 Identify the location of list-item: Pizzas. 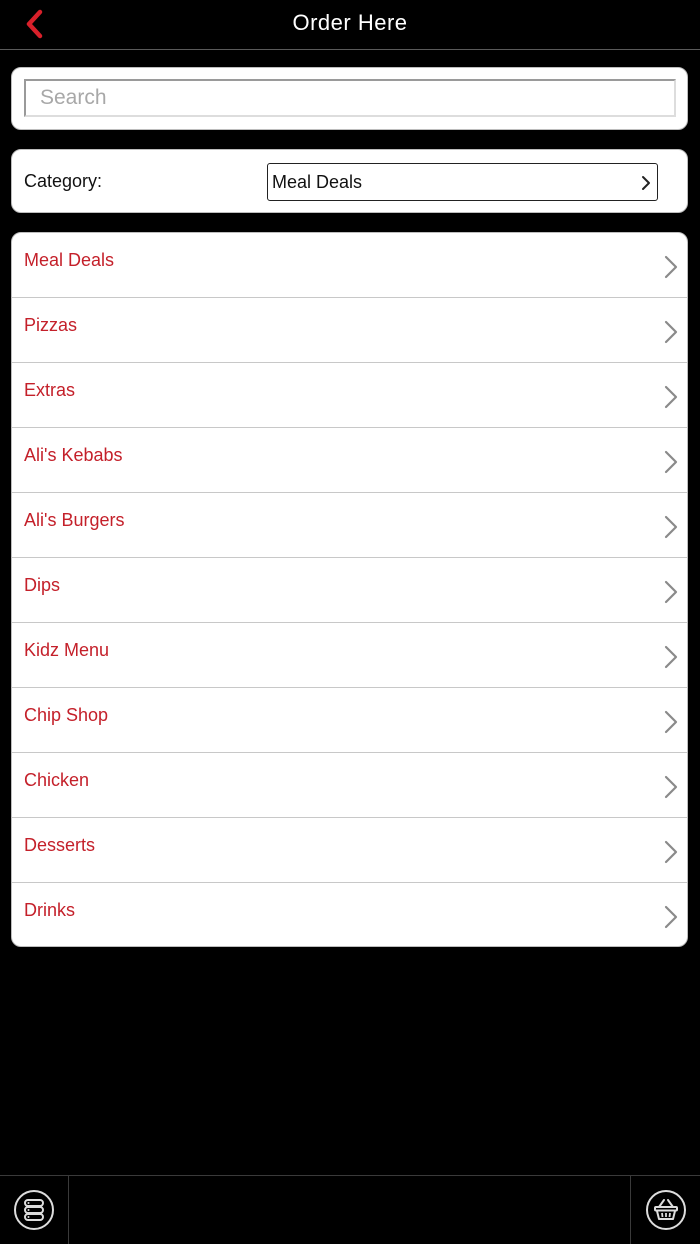
(349, 330).